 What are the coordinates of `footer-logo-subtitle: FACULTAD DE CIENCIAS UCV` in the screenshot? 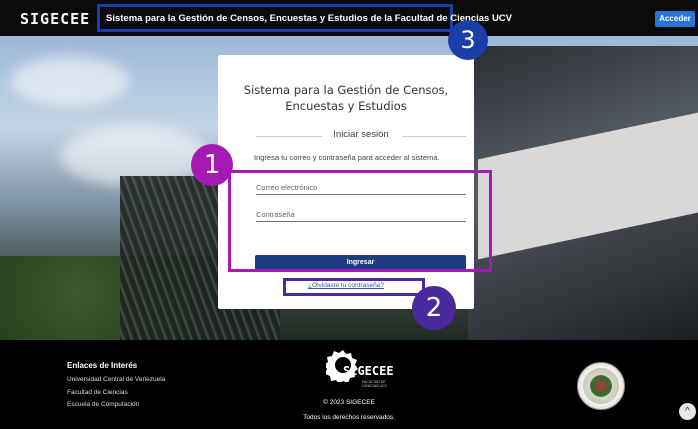 It's located at (374, 384).